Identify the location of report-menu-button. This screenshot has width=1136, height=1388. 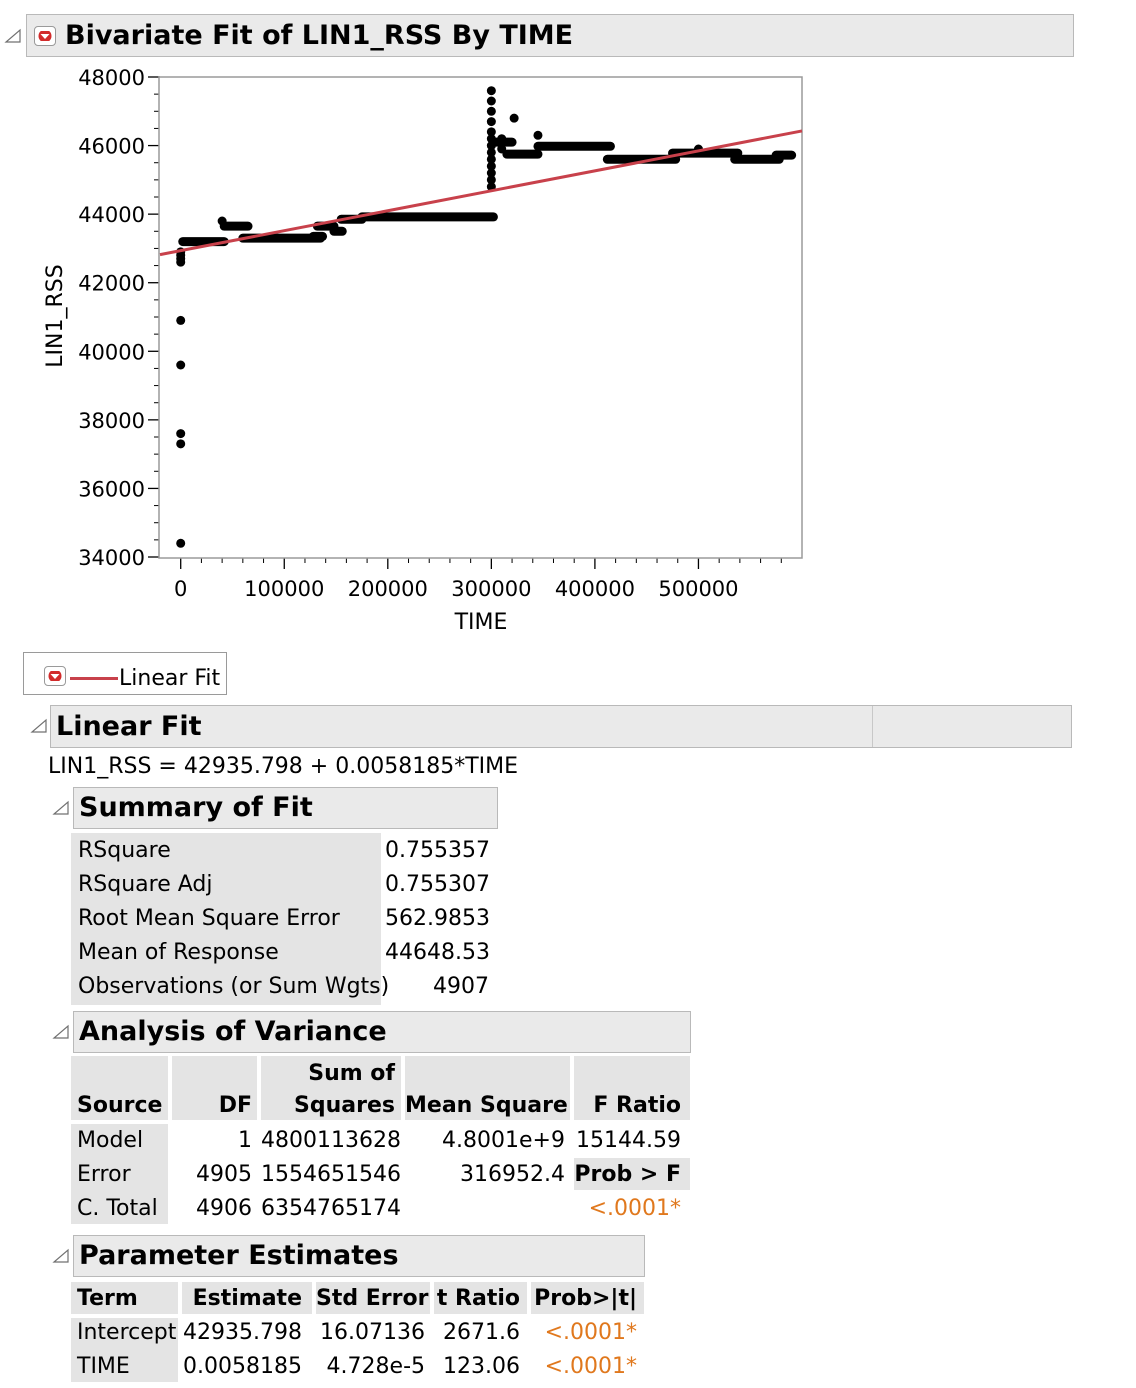
(45, 36).